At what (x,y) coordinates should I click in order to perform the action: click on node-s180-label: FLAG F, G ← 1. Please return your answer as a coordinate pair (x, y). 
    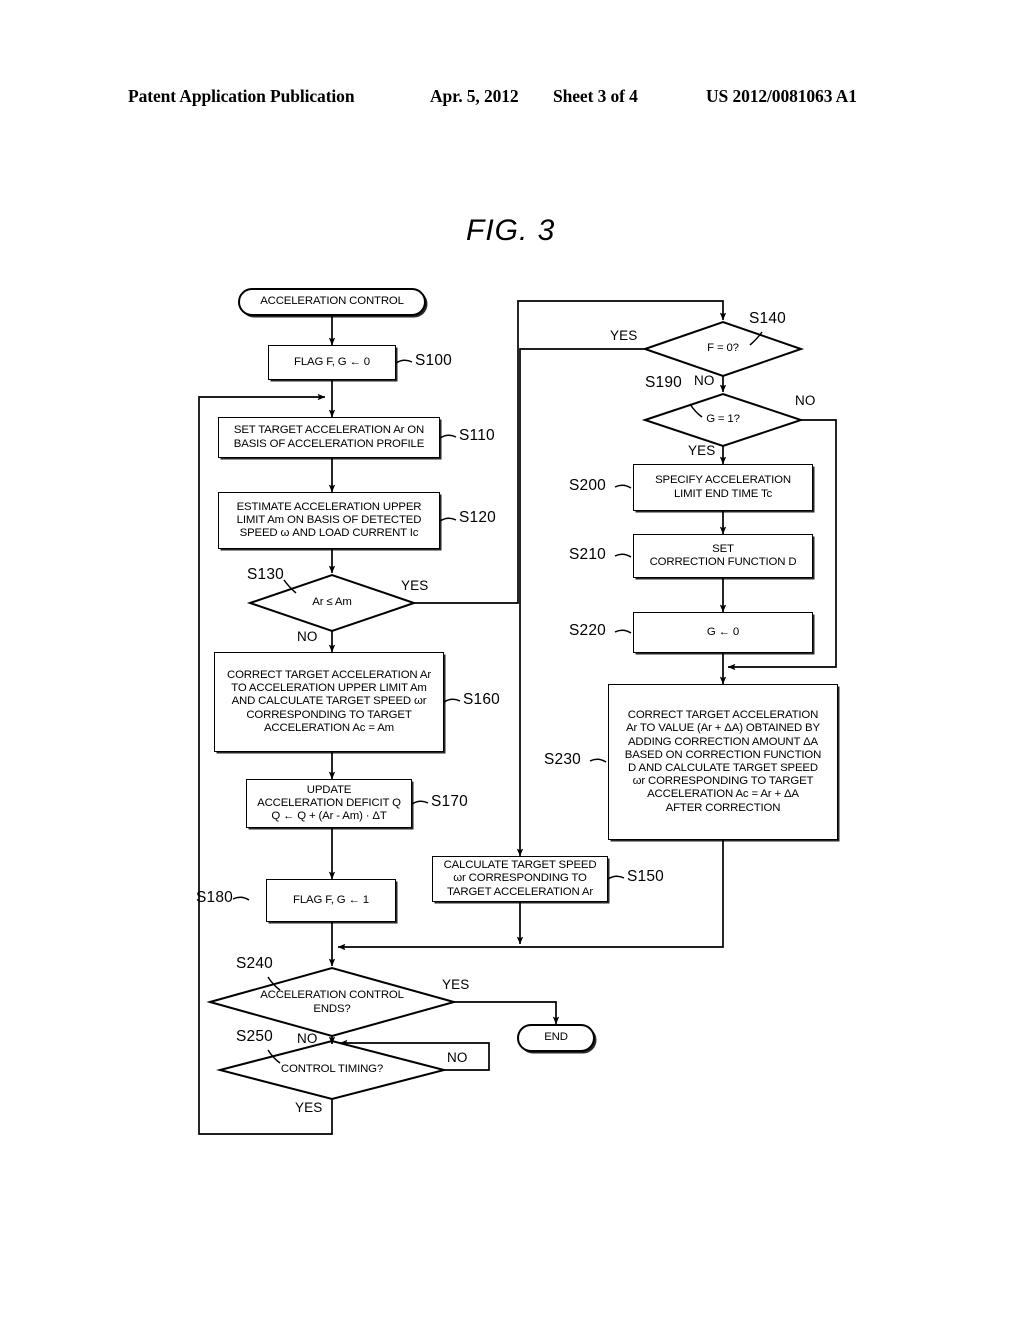
    Looking at the image, I should click on (331, 899).